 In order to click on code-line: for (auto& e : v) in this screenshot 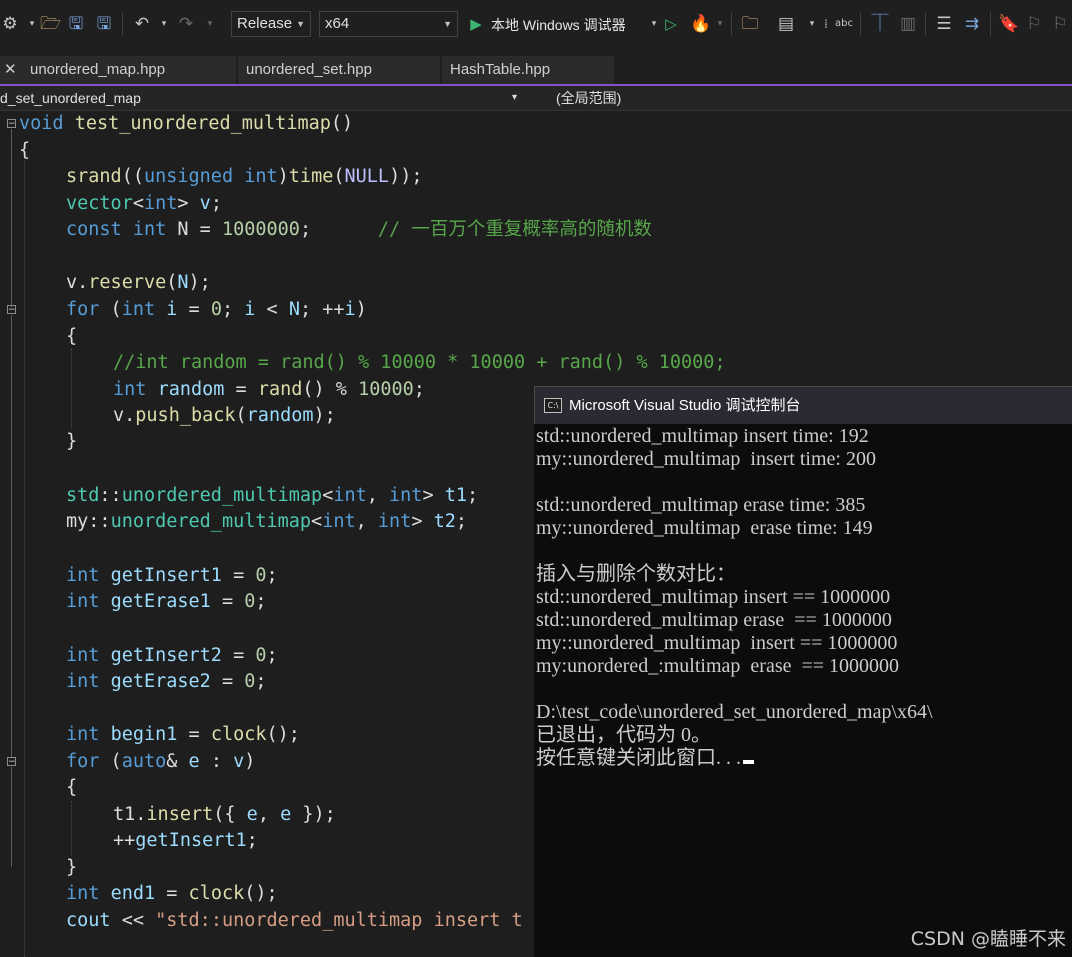, I will do `click(161, 761)`.